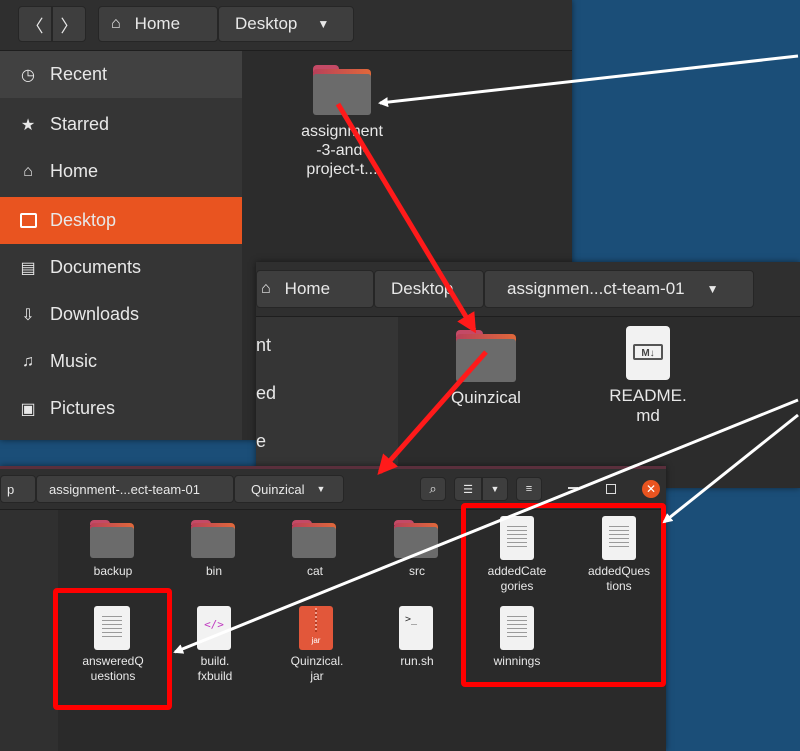 This screenshot has width=800, height=751. What do you see at coordinates (289, 489) in the screenshot?
I see `breadcrumb-quinzical: Quinzical ▼` at bounding box center [289, 489].